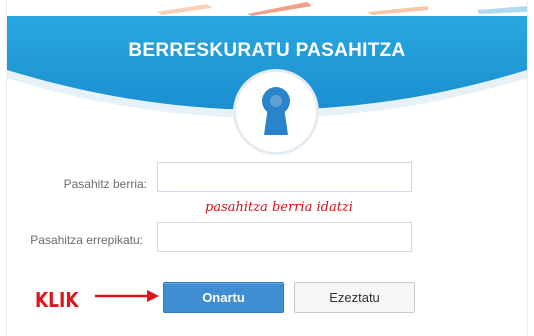  What do you see at coordinates (105, 184) in the screenshot?
I see `new-password-label: Pasahitz berria:` at bounding box center [105, 184].